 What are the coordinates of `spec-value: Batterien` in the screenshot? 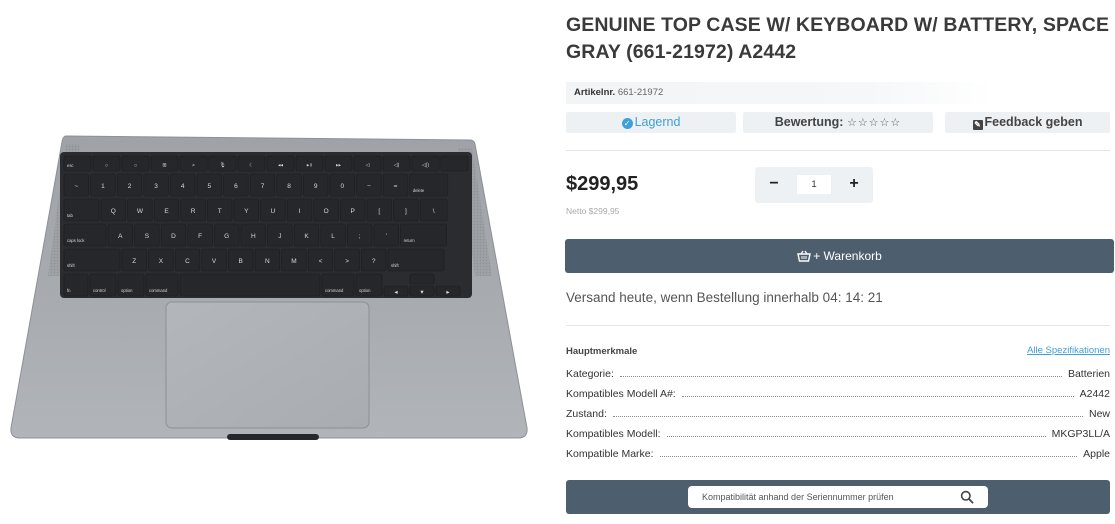 It's located at (1088, 374).